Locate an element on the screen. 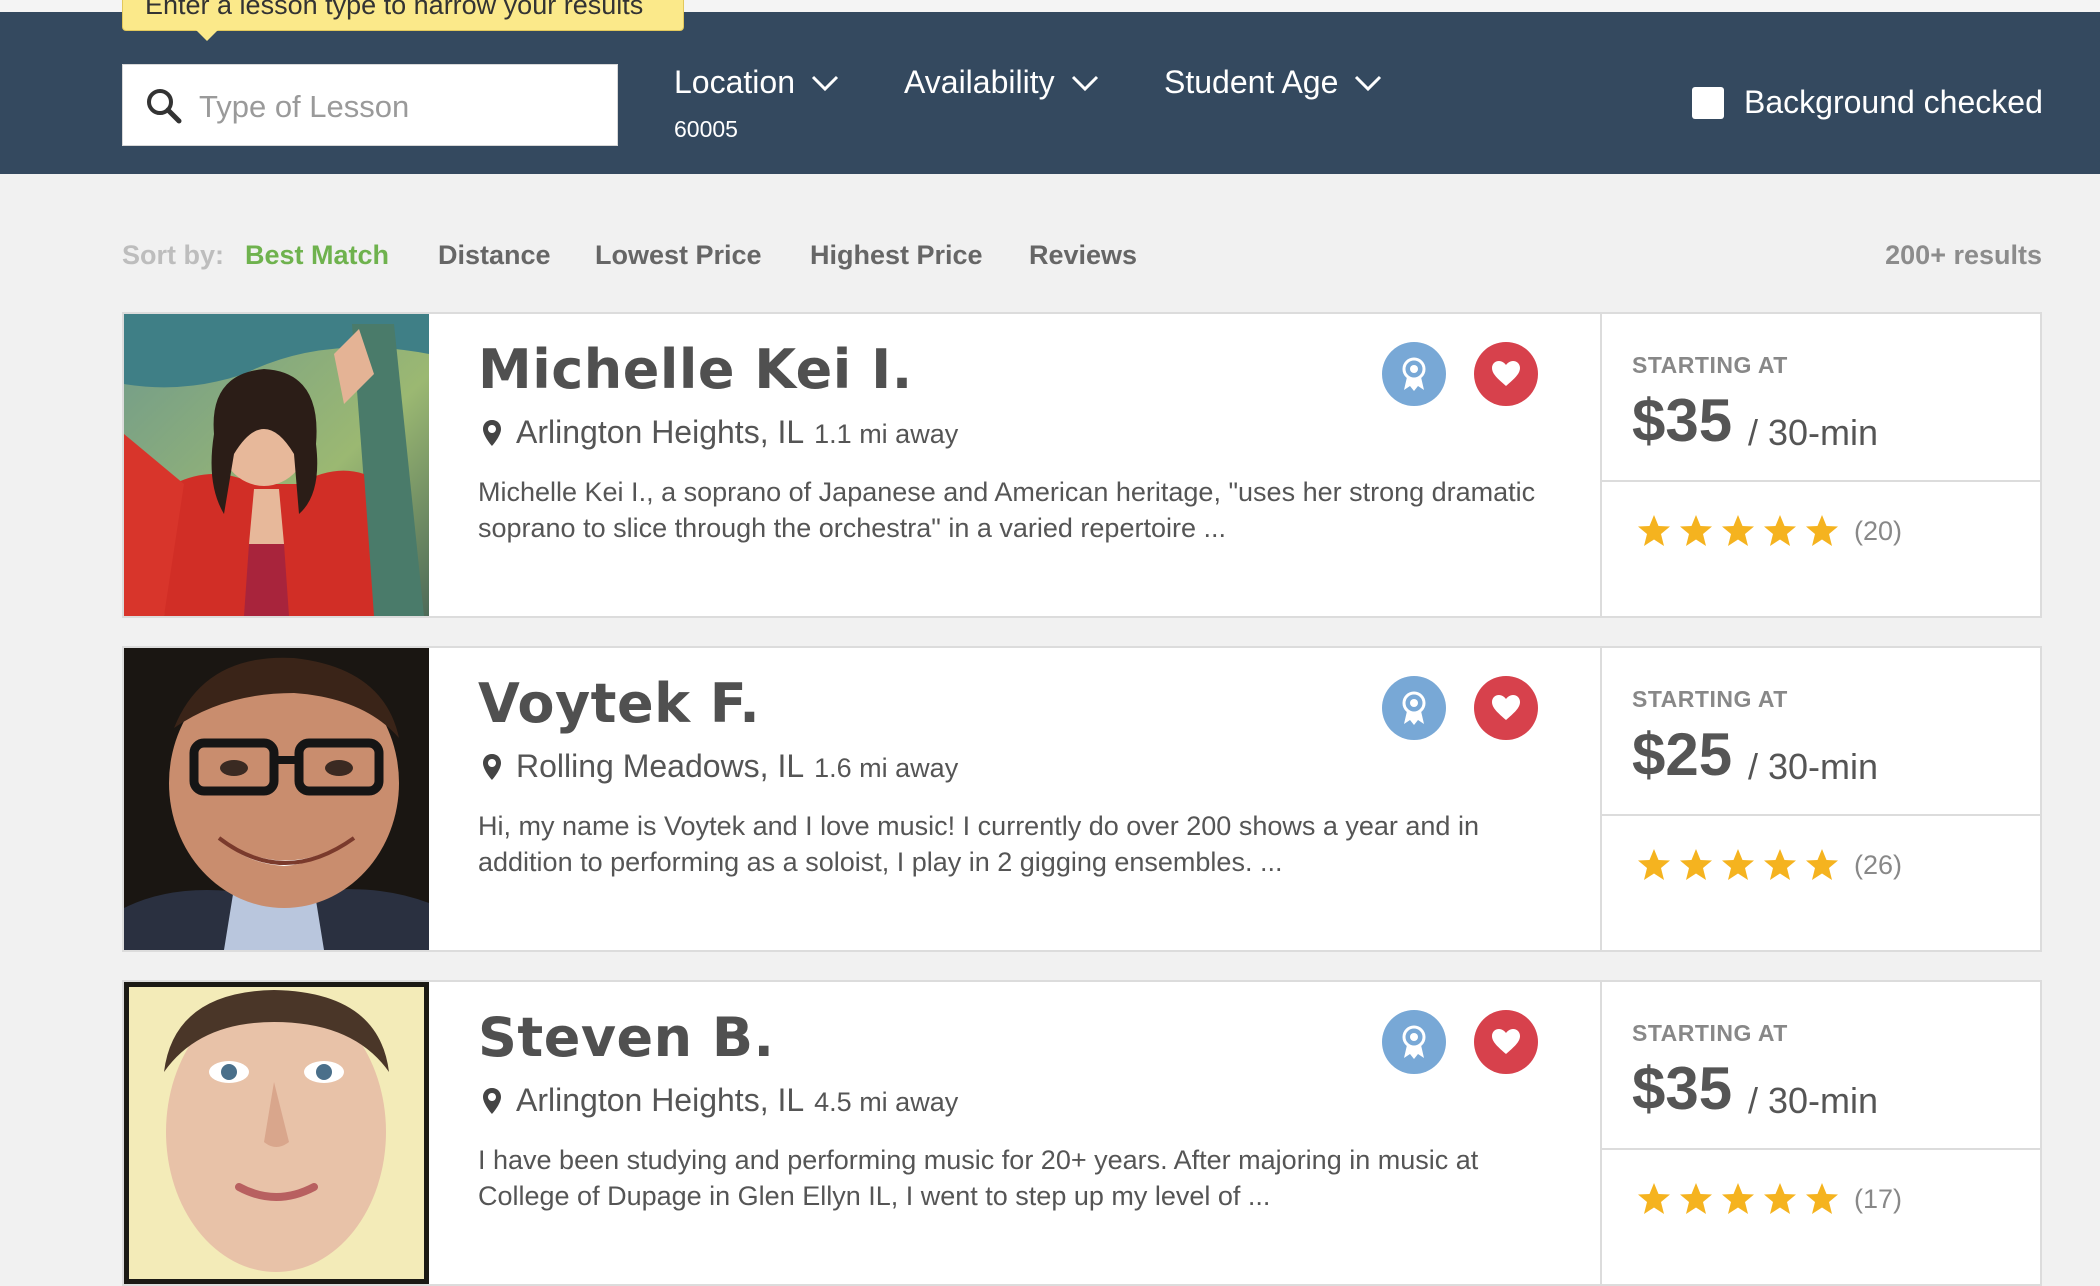 The width and height of the screenshot is (2100, 1286). teacher-location: Arlington Heights, IL 1.1 mi away is located at coordinates (720, 432).